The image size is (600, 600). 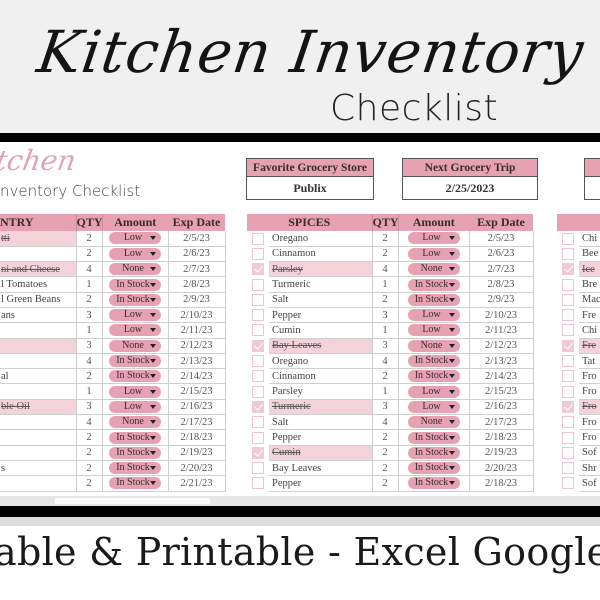 I want to click on item-name: Cumin, so click(x=320, y=453).